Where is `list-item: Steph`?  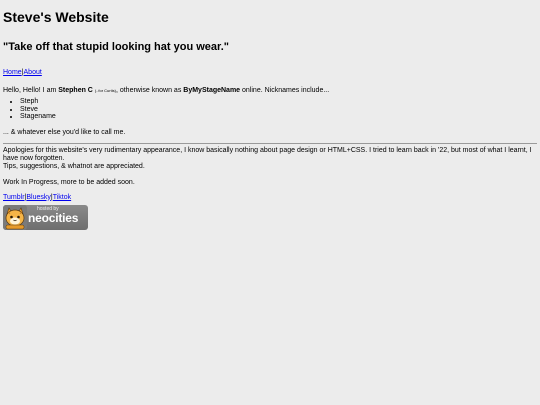 list-item: Steph is located at coordinates (278, 102).